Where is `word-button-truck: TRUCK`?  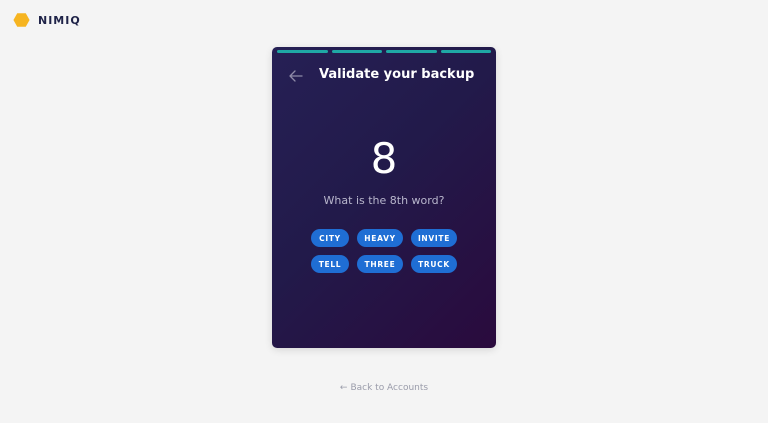 word-button-truck: TRUCK is located at coordinates (434, 264).